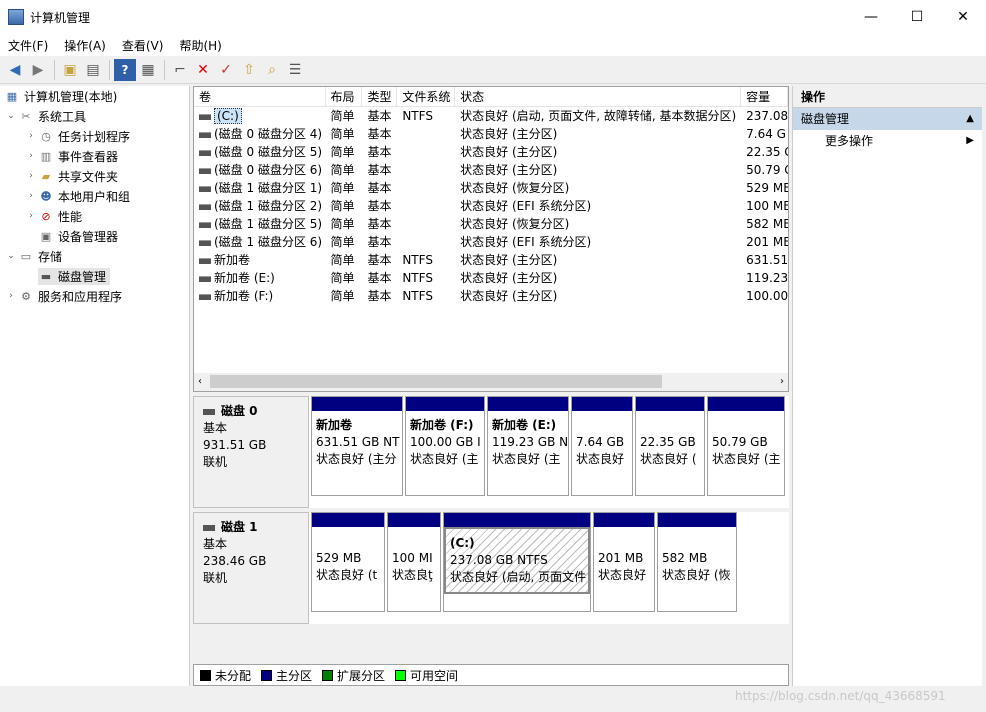 The width and height of the screenshot is (986, 712). What do you see at coordinates (268, 242) in the screenshot?
I see `volume-name: (磁盘 1 磁盘分区 6)` at bounding box center [268, 242].